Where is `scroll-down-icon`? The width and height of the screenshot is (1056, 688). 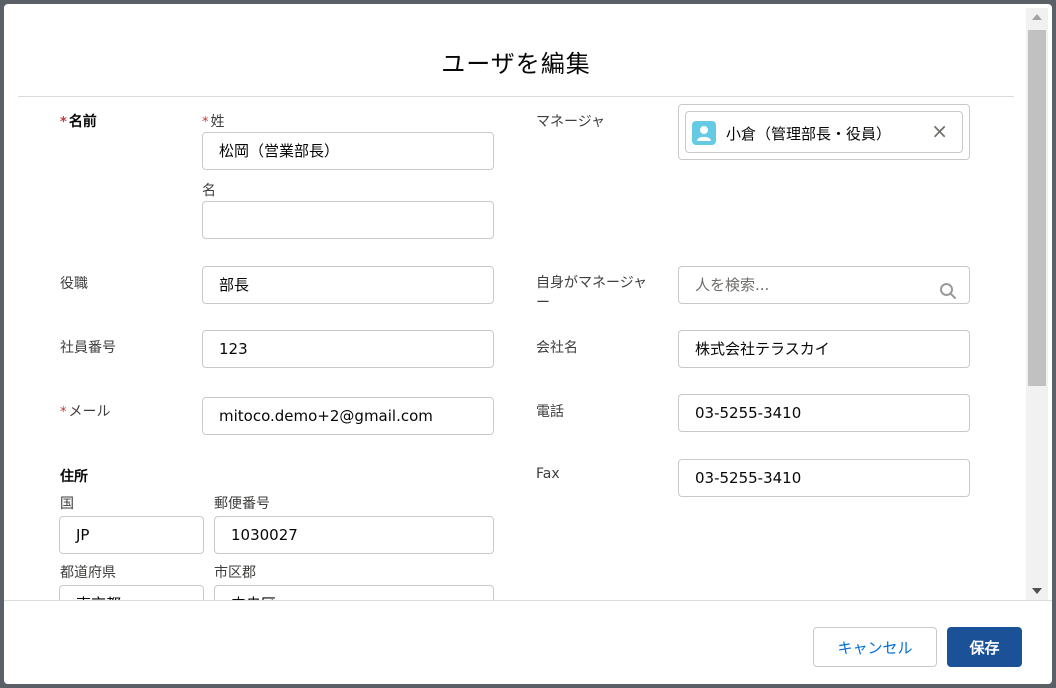 scroll-down-icon is located at coordinates (1037, 591).